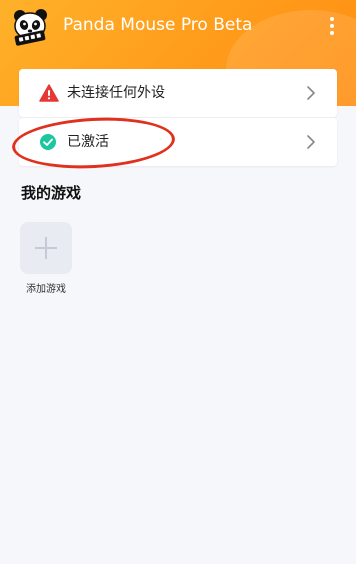 The image size is (356, 564). Describe the element at coordinates (116, 93) in the screenshot. I see `peripheral-status-label: 未连接任何外设` at that location.